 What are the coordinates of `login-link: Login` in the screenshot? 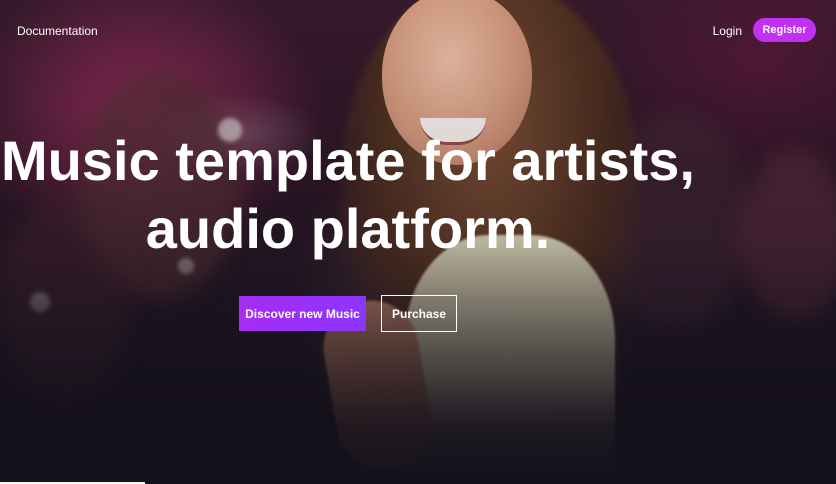 It's located at (727, 31).